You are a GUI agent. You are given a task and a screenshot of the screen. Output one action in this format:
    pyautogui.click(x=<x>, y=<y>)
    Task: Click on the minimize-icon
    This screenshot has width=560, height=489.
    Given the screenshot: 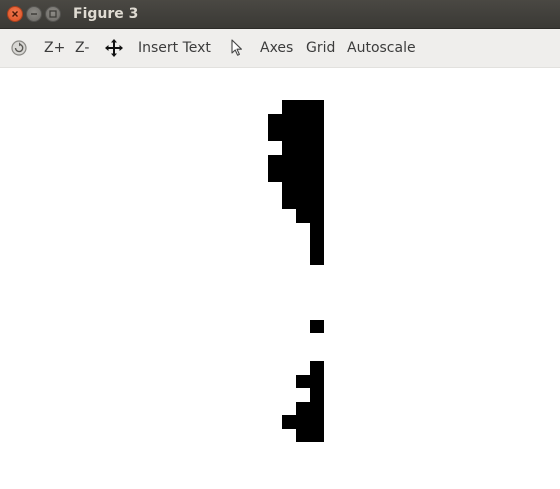 What is the action you would take?
    pyautogui.click(x=34, y=14)
    